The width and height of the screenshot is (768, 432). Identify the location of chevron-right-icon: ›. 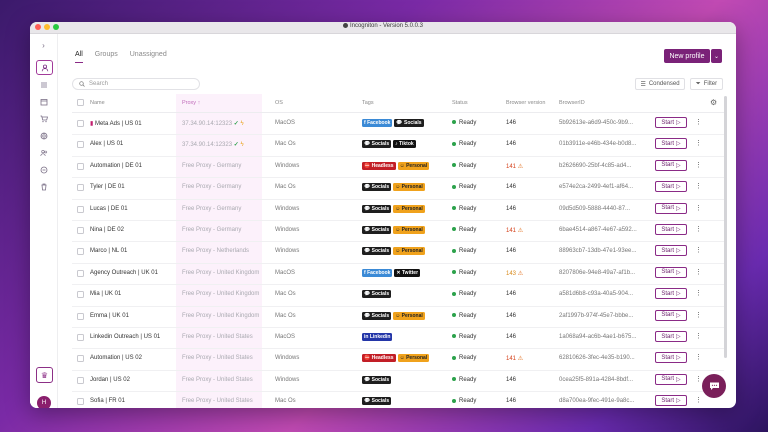
(43, 45).